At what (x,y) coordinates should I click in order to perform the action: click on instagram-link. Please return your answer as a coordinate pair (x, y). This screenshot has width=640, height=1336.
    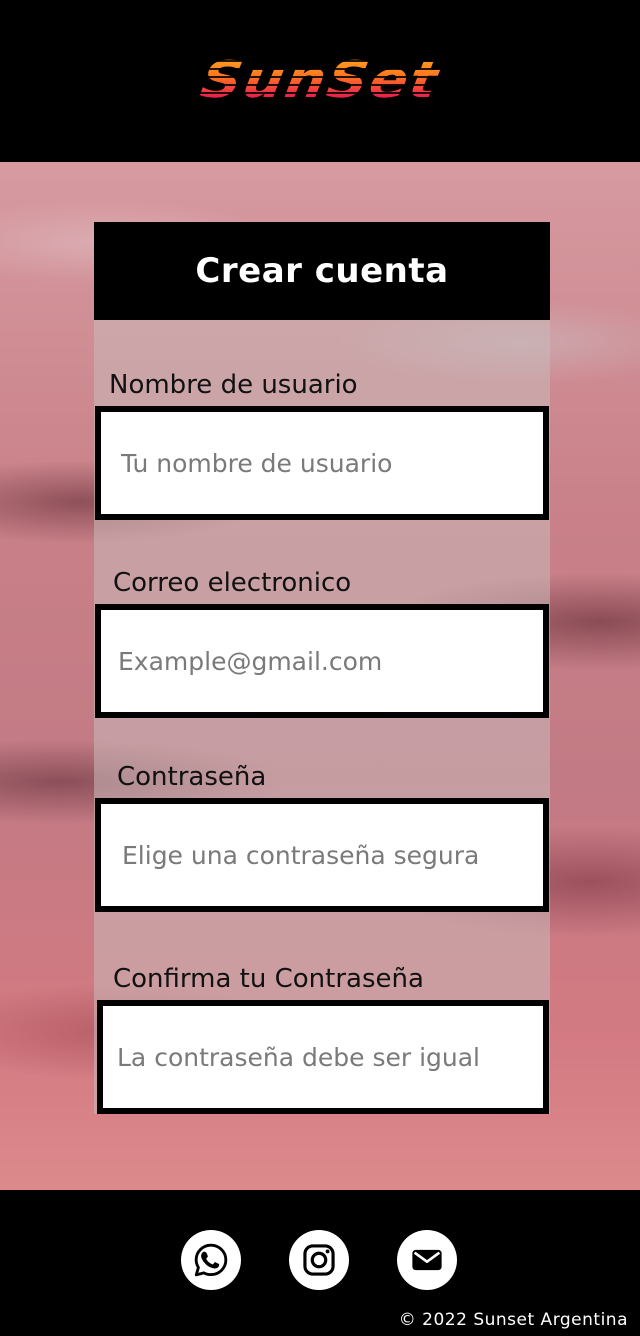
    Looking at the image, I should click on (319, 1260).